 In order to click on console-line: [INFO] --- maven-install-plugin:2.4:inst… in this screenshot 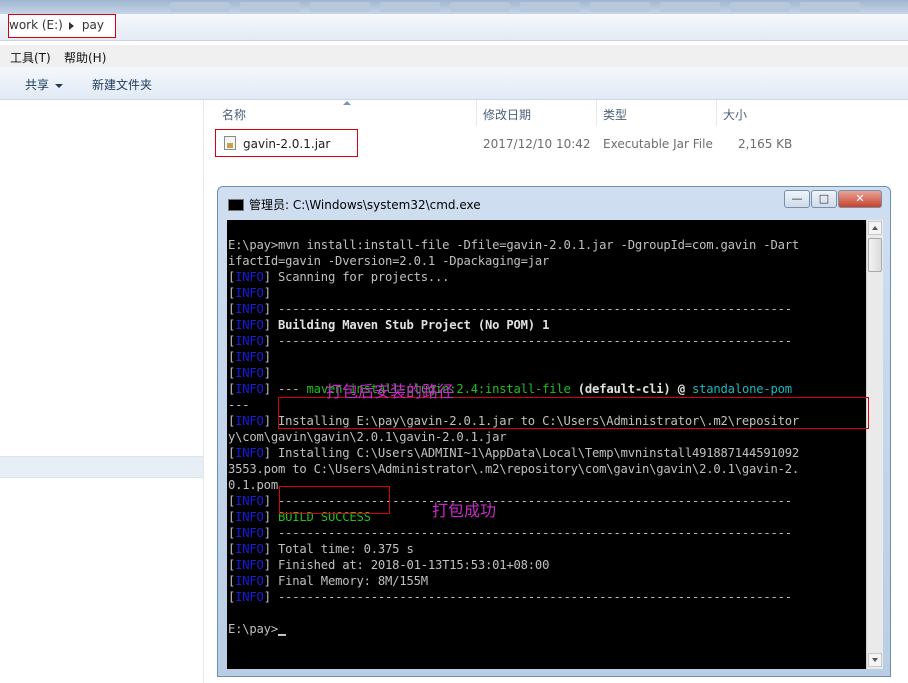, I will do `click(510, 389)`.